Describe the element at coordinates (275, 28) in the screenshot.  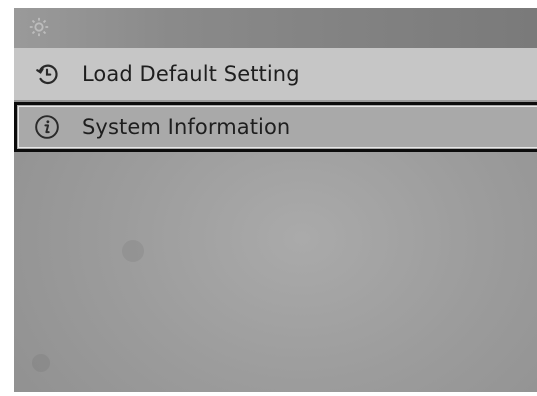
I see `header-bar` at that location.